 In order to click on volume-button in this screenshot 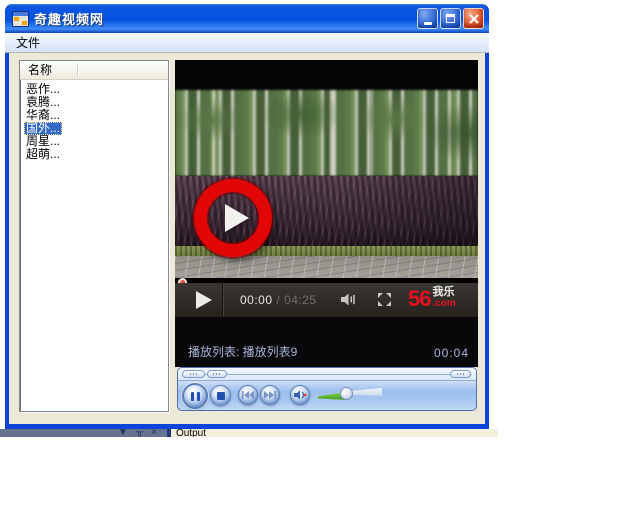, I will do `click(348, 299)`.